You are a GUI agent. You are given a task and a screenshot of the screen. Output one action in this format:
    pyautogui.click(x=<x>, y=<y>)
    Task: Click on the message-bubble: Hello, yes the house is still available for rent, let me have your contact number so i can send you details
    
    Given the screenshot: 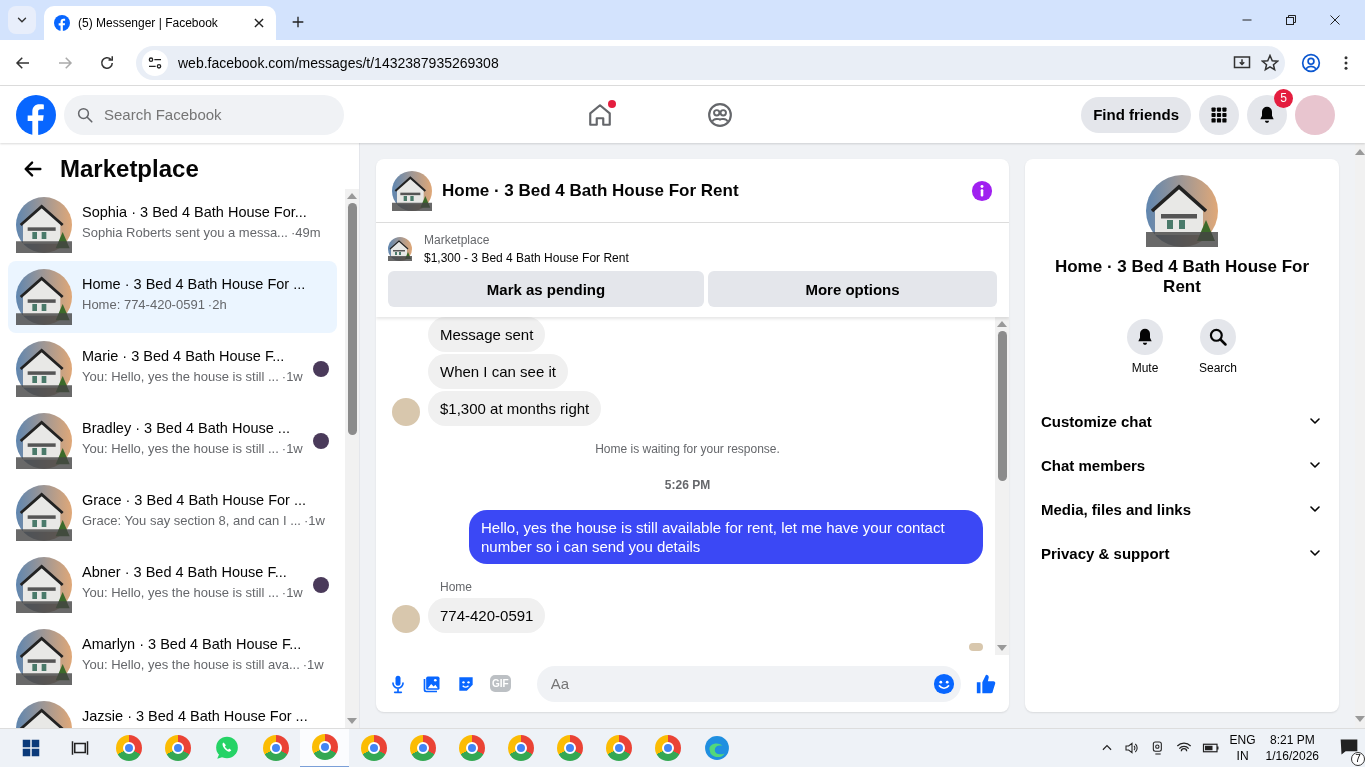 What is the action you would take?
    pyautogui.click(x=726, y=537)
    